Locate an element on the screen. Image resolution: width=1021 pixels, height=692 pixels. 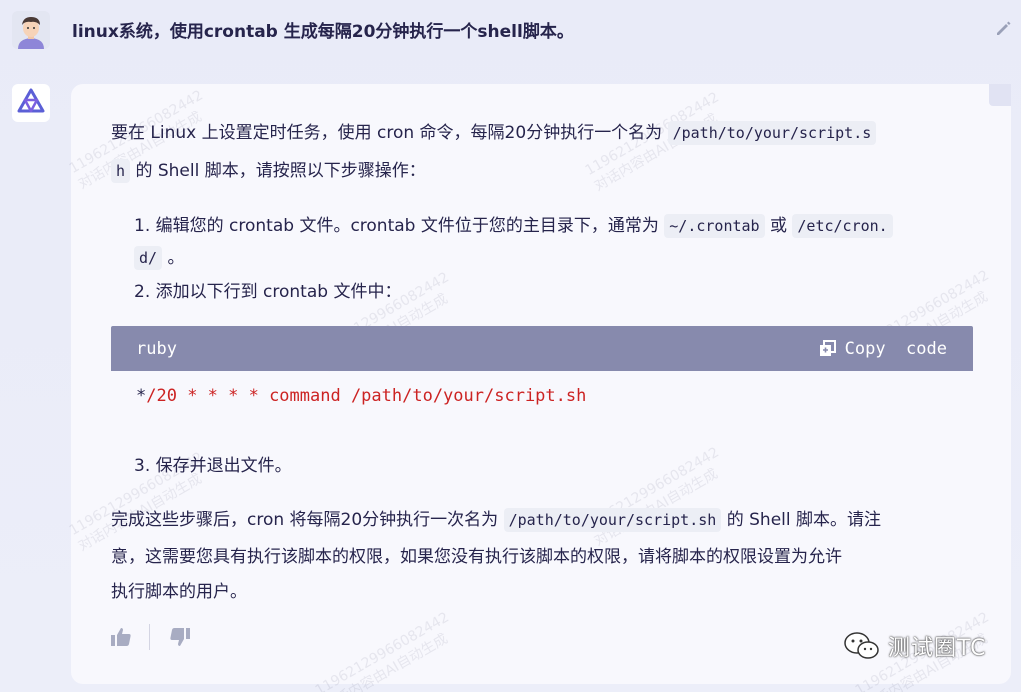
user-avatar is located at coordinates (31, 30).